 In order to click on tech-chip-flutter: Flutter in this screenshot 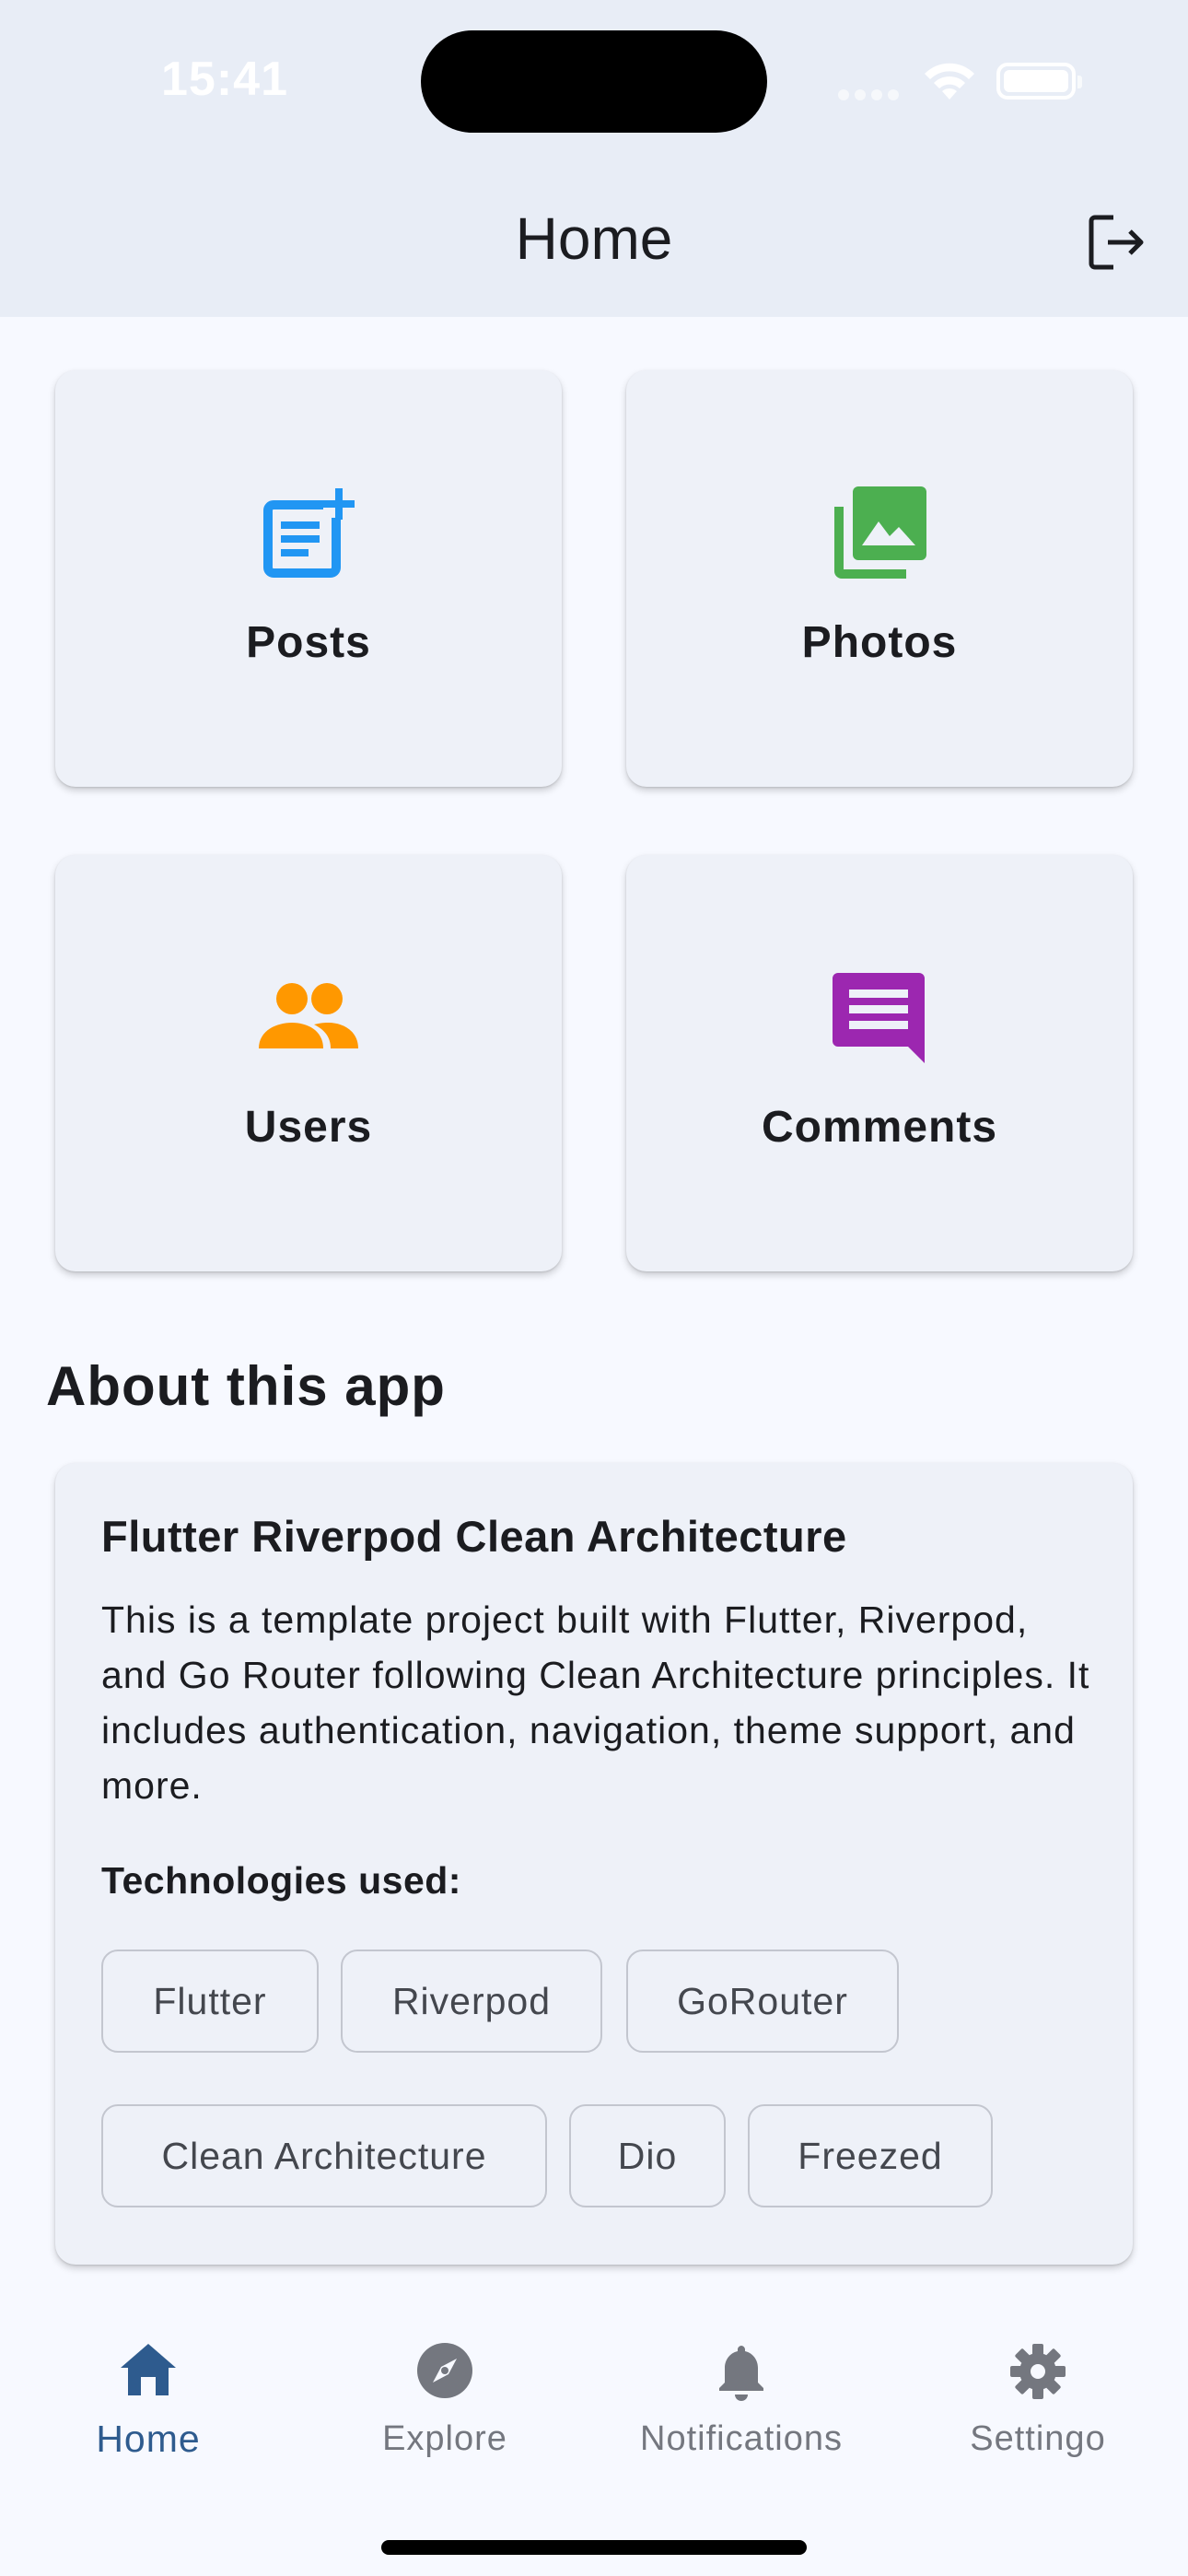, I will do `click(210, 2001)`.